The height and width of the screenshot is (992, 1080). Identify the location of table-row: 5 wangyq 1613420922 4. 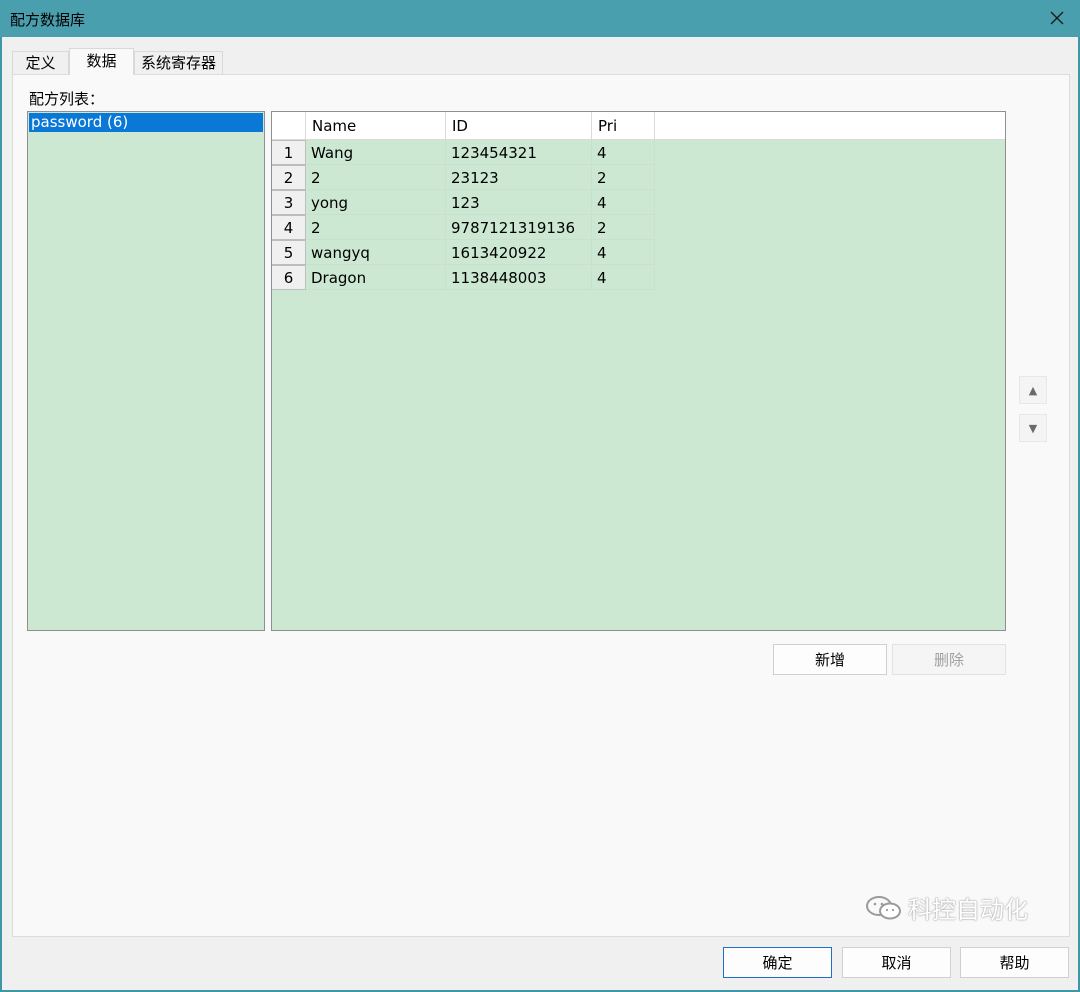
(463, 252).